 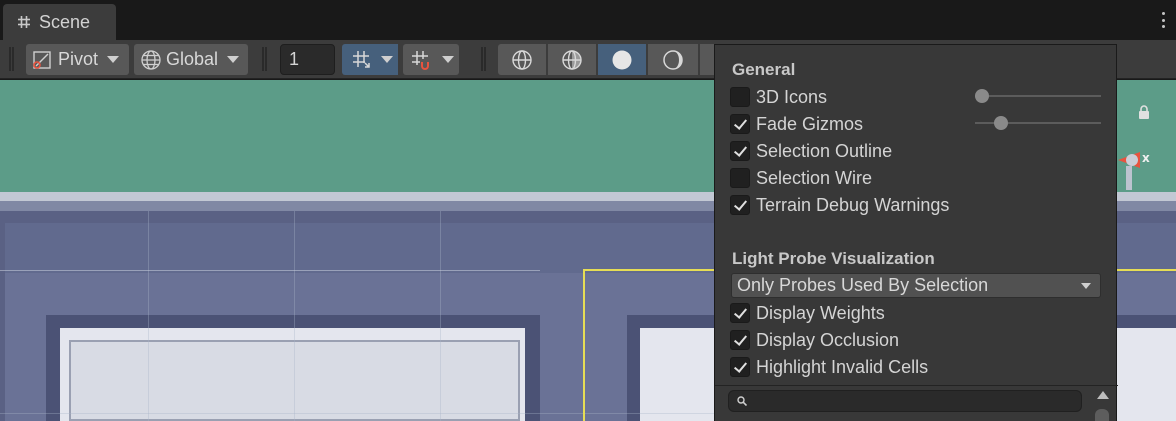 I want to click on light-probe-mode-dropdown: Only Probes Used By Selection, so click(x=916, y=285).